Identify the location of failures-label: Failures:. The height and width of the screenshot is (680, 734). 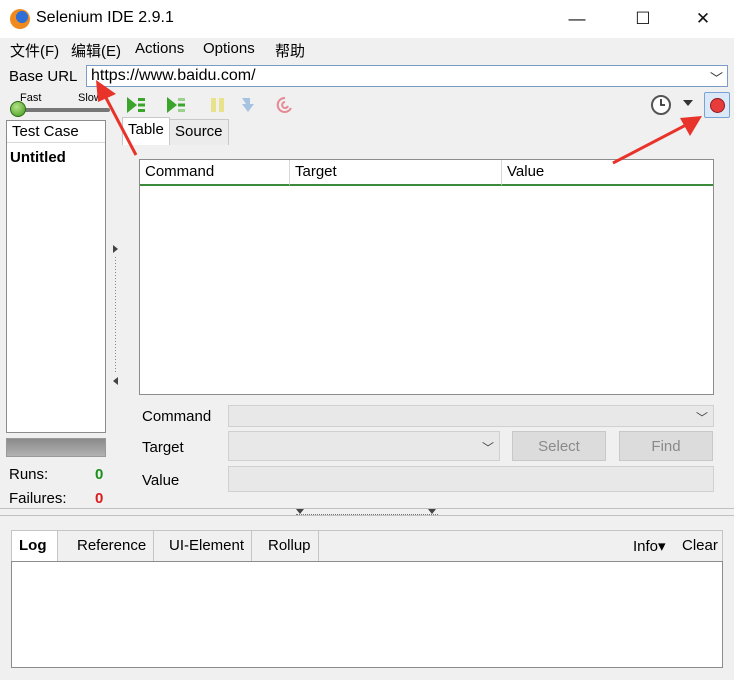
(38, 498).